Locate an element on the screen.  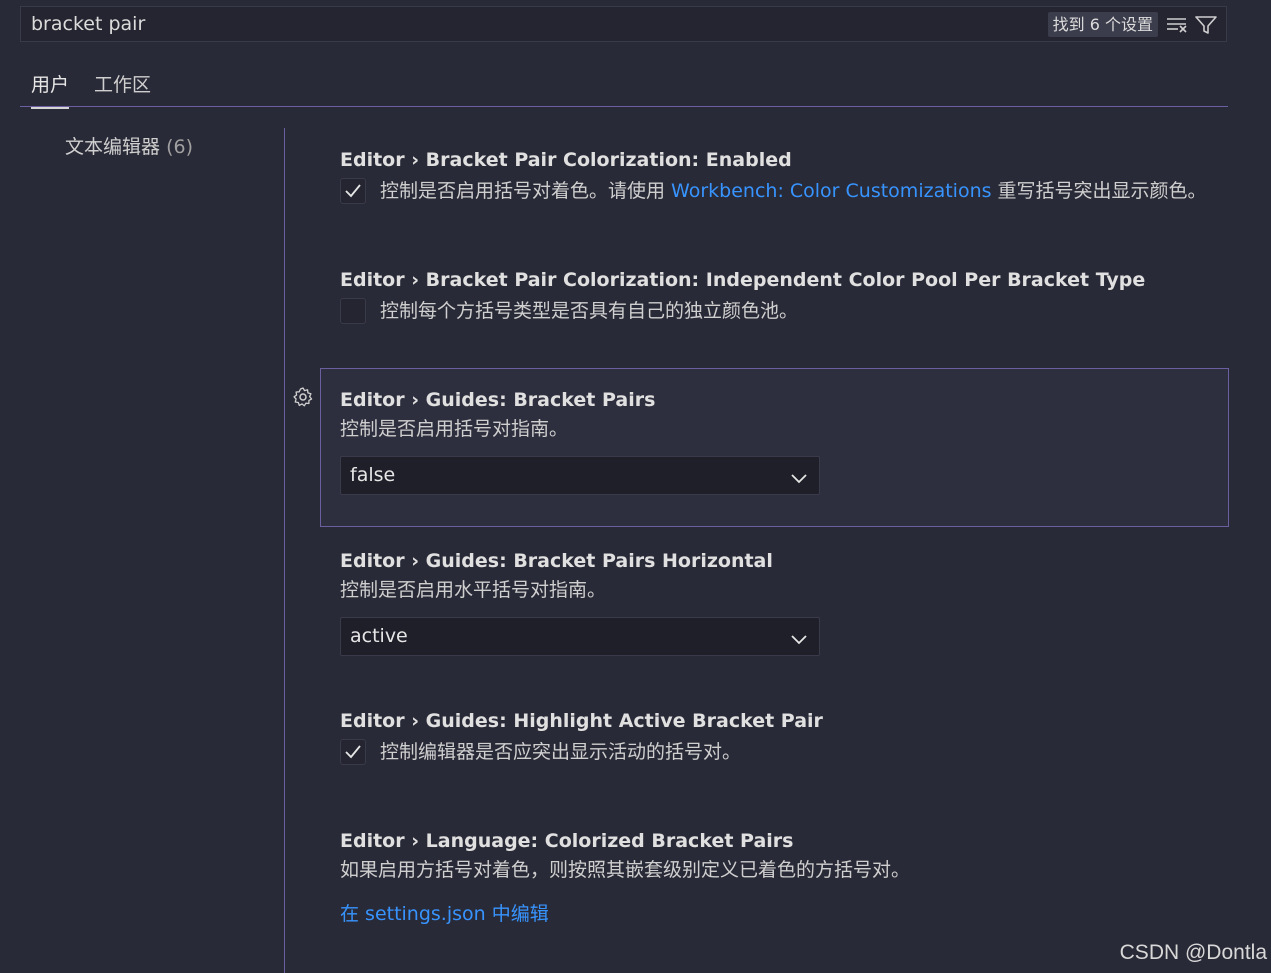
setting-name: Guides: Bracket Pairs is located at coordinates (540, 400).